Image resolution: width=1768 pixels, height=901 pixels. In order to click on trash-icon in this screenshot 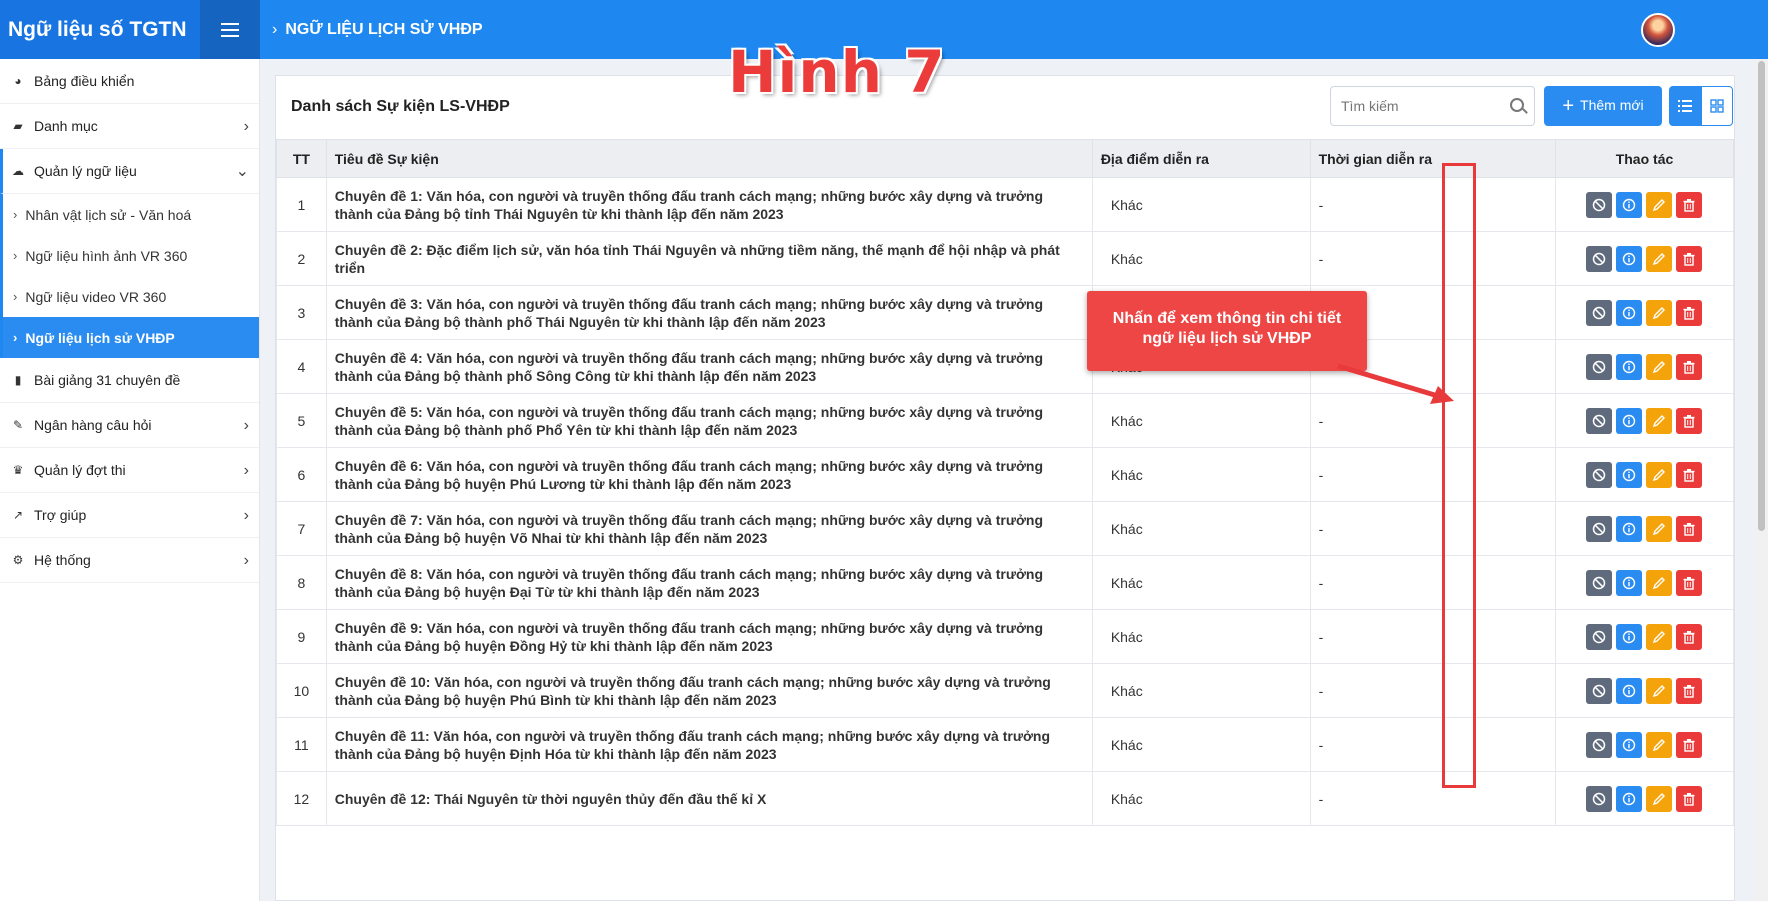, I will do `click(1689, 745)`.